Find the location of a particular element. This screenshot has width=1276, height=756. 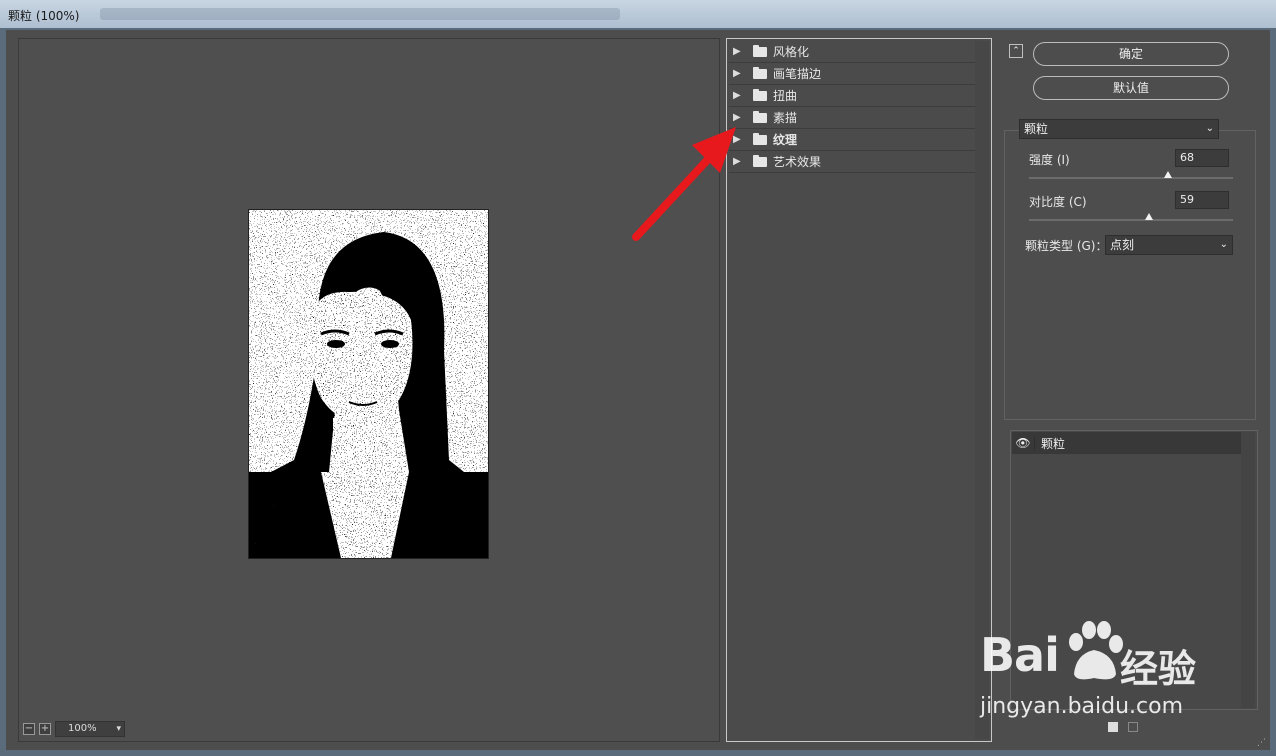

new-effect-layer-icon is located at coordinates (1113, 727).